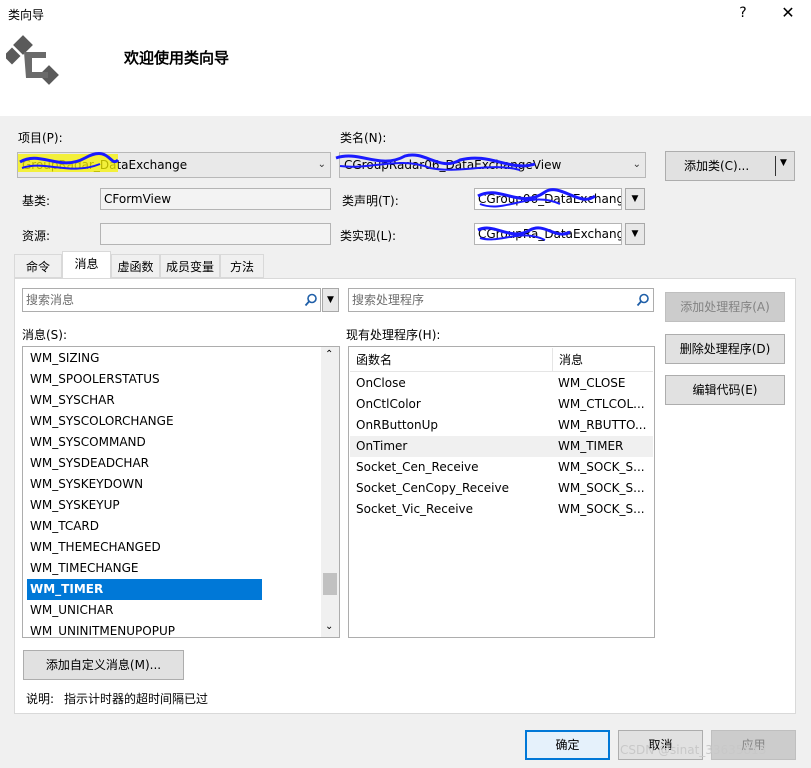 The width and height of the screenshot is (811, 768). Describe the element at coordinates (144, 589) in the screenshot. I see `list-item-selected: WM_TIMER` at that location.